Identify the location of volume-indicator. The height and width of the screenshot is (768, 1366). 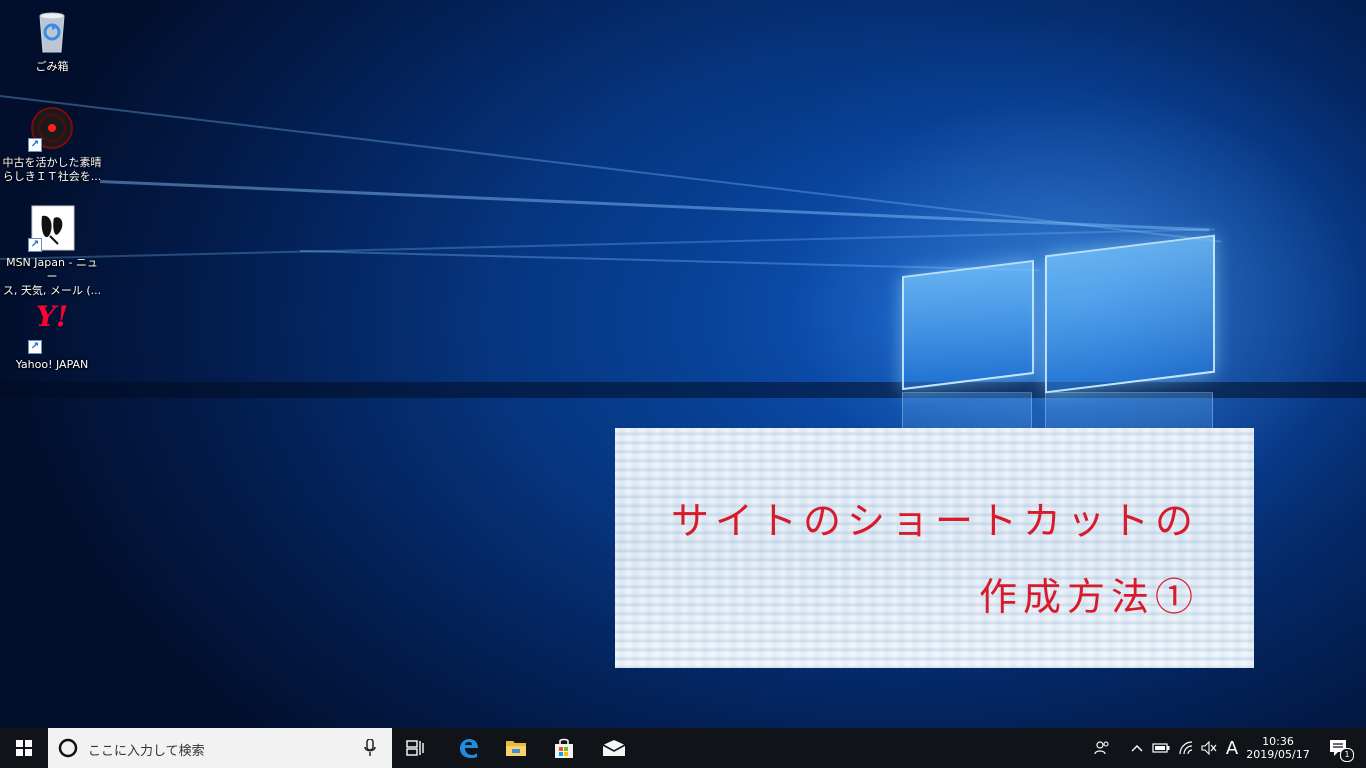
(1209, 748).